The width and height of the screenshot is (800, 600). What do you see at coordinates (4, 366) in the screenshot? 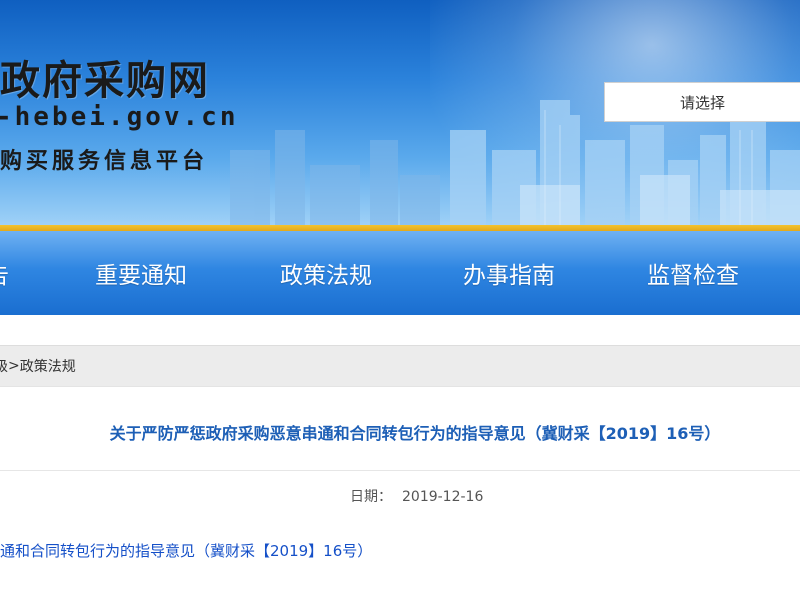
I see `breadcrumb-parent-link: 级` at bounding box center [4, 366].